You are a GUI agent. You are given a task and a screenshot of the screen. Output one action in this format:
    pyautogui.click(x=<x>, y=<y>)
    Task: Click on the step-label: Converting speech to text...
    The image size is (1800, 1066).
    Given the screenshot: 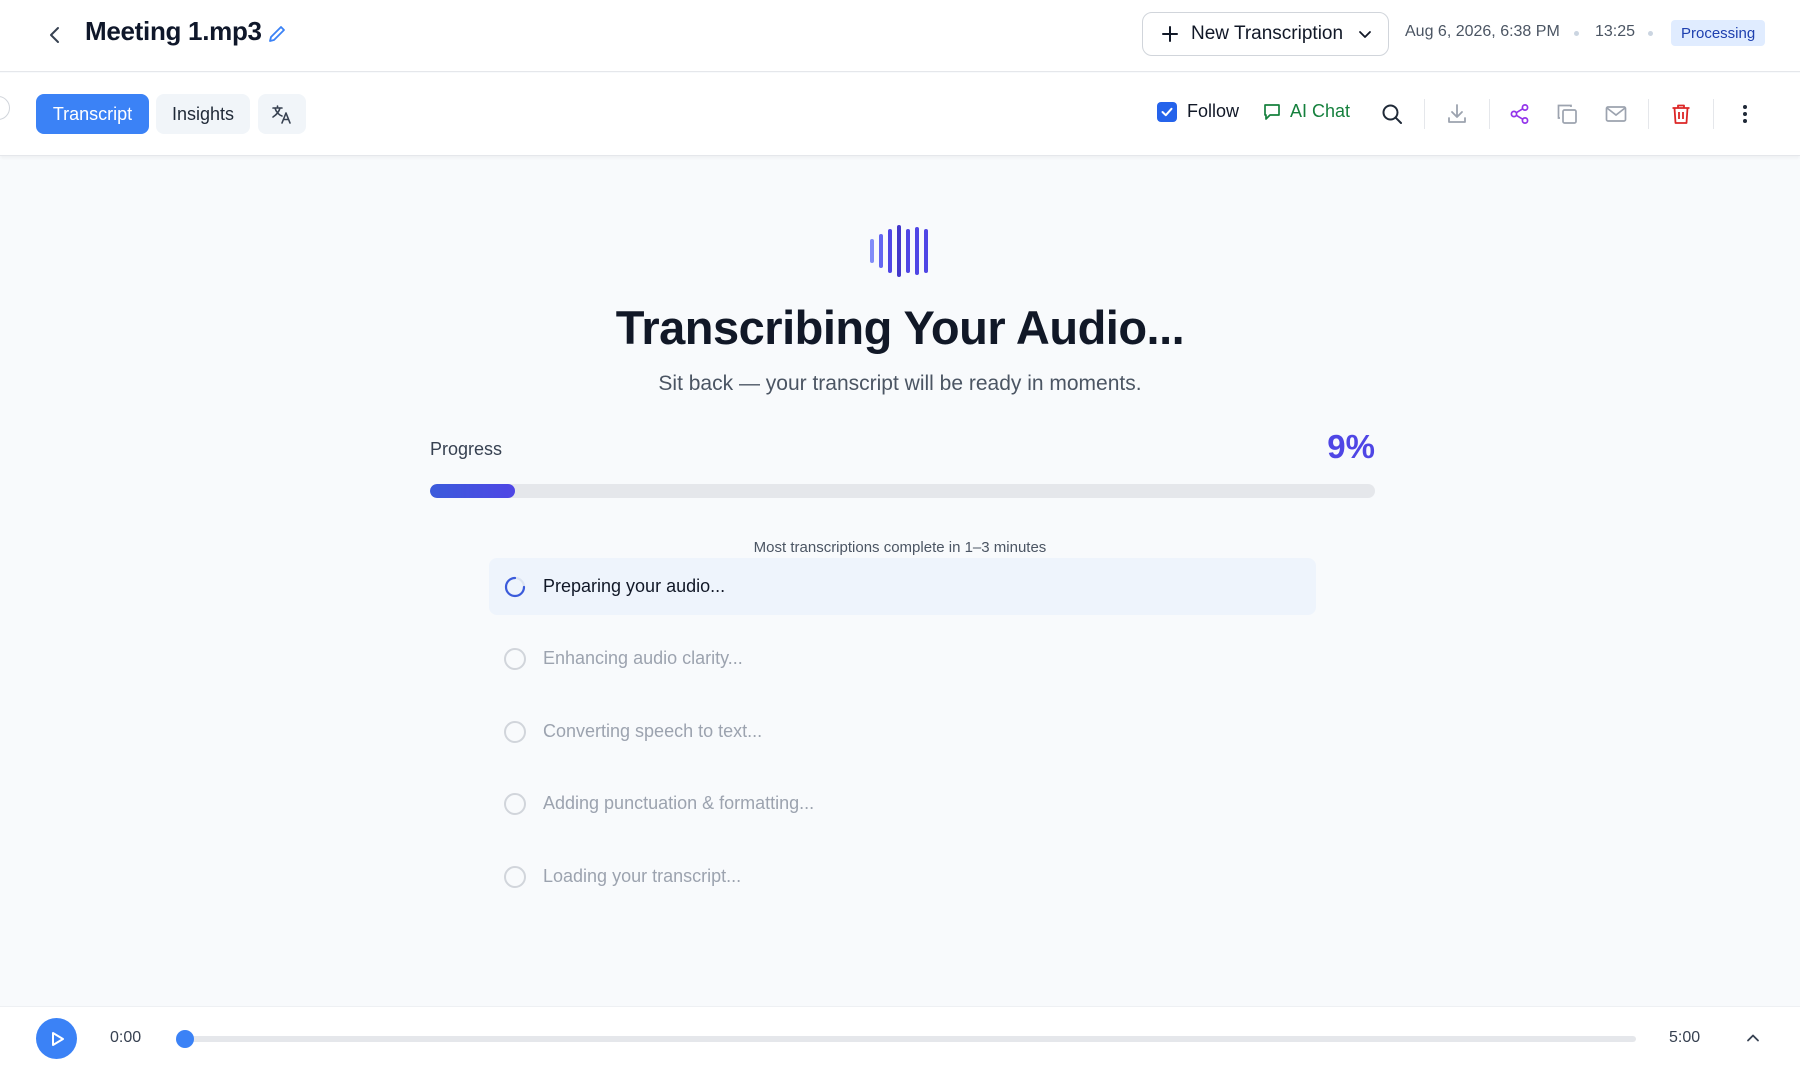 What is the action you would take?
    pyautogui.click(x=653, y=731)
    